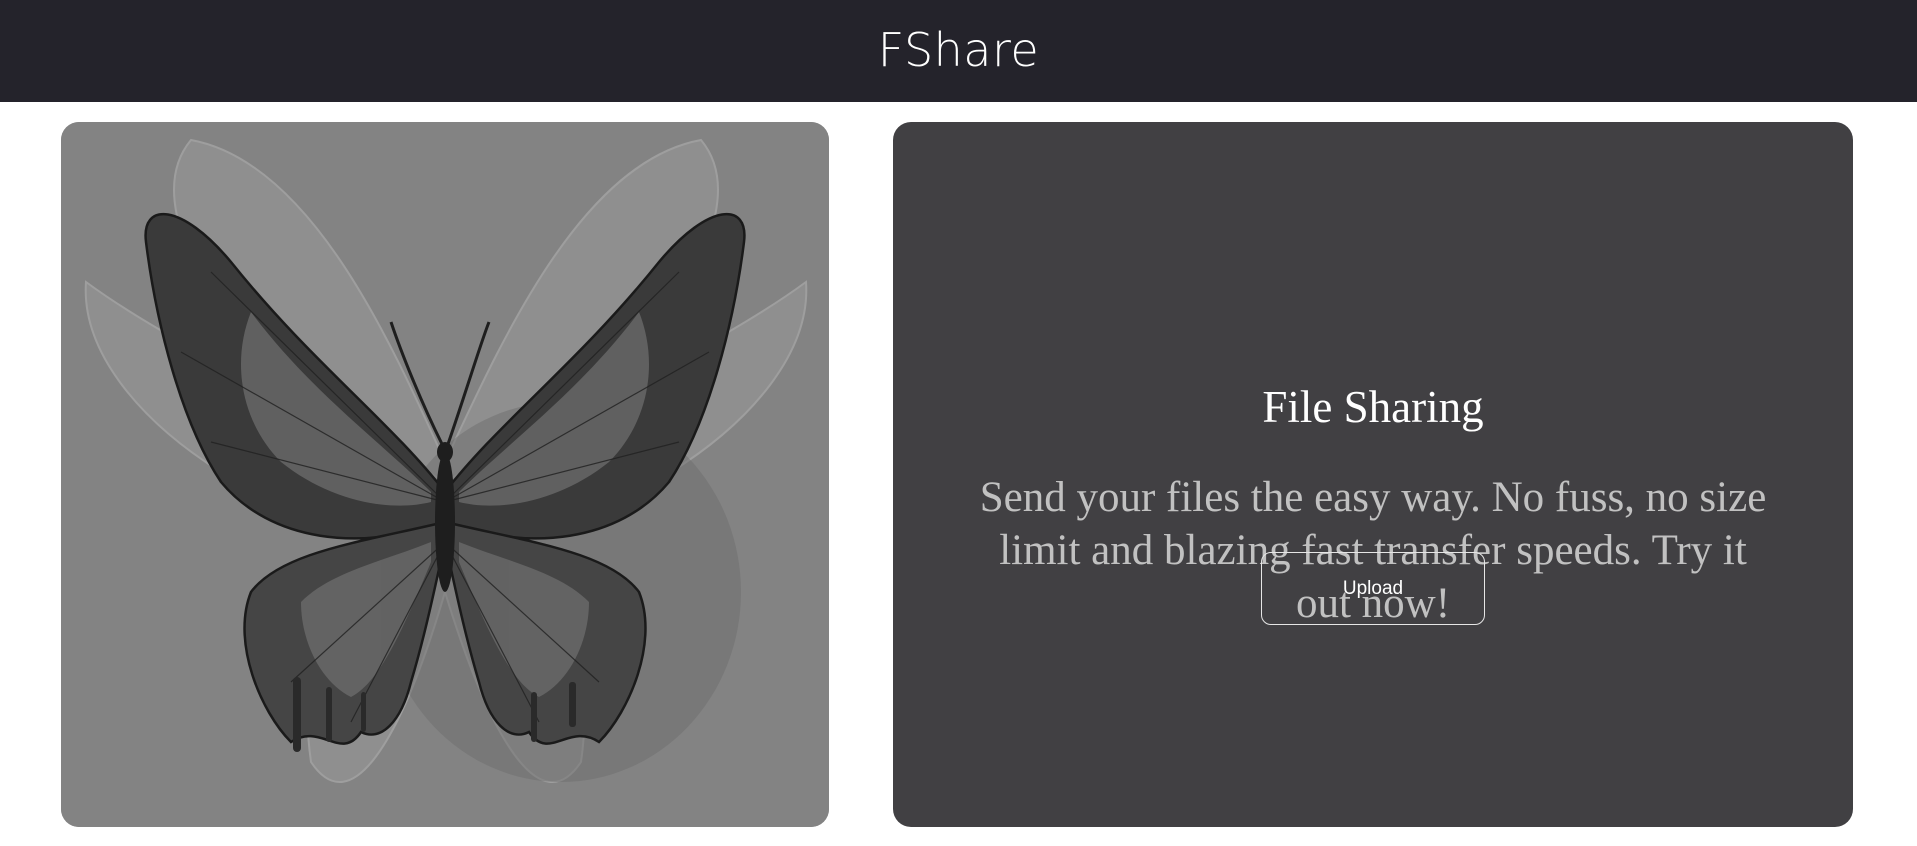  I want to click on top-header: FShare, so click(958, 51).